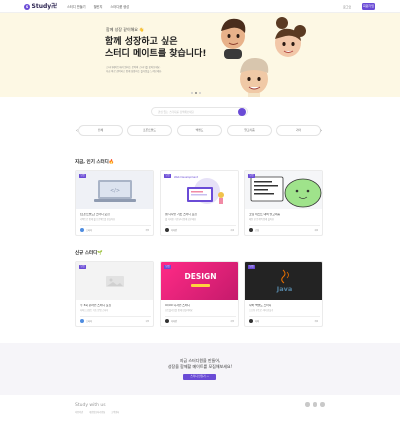  Describe the element at coordinates (79, 412) in the screenshot. I see `footer-link-terms: 이용약관` at that location.